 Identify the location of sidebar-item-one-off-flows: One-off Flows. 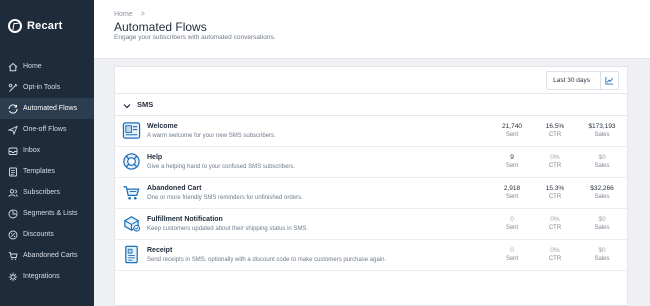
(47, 129).